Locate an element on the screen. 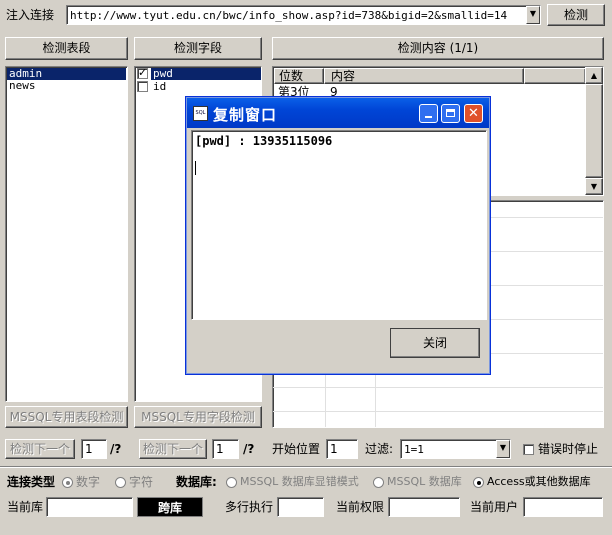 This screenshot has height=535, width=612. current-user-input is located at coordinates (563, 507).